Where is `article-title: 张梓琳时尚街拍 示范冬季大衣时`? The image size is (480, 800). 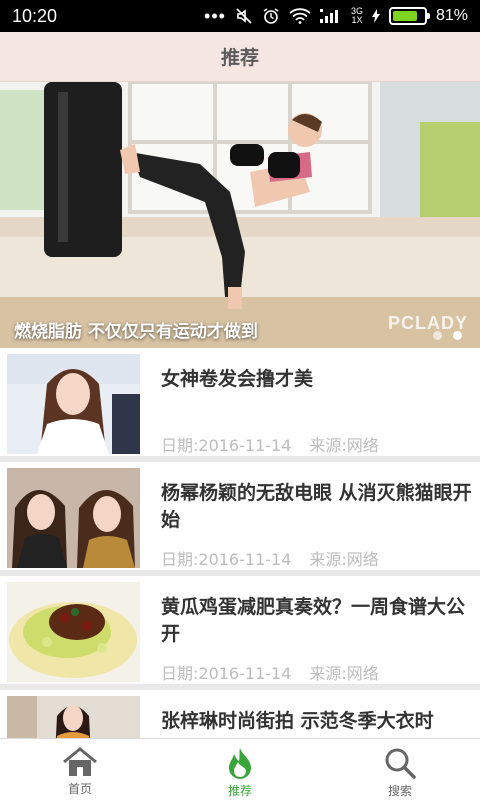
article-title: 张梓琳时尚街拍 示范冬季大衣时 is located at coordinates (297, 721).